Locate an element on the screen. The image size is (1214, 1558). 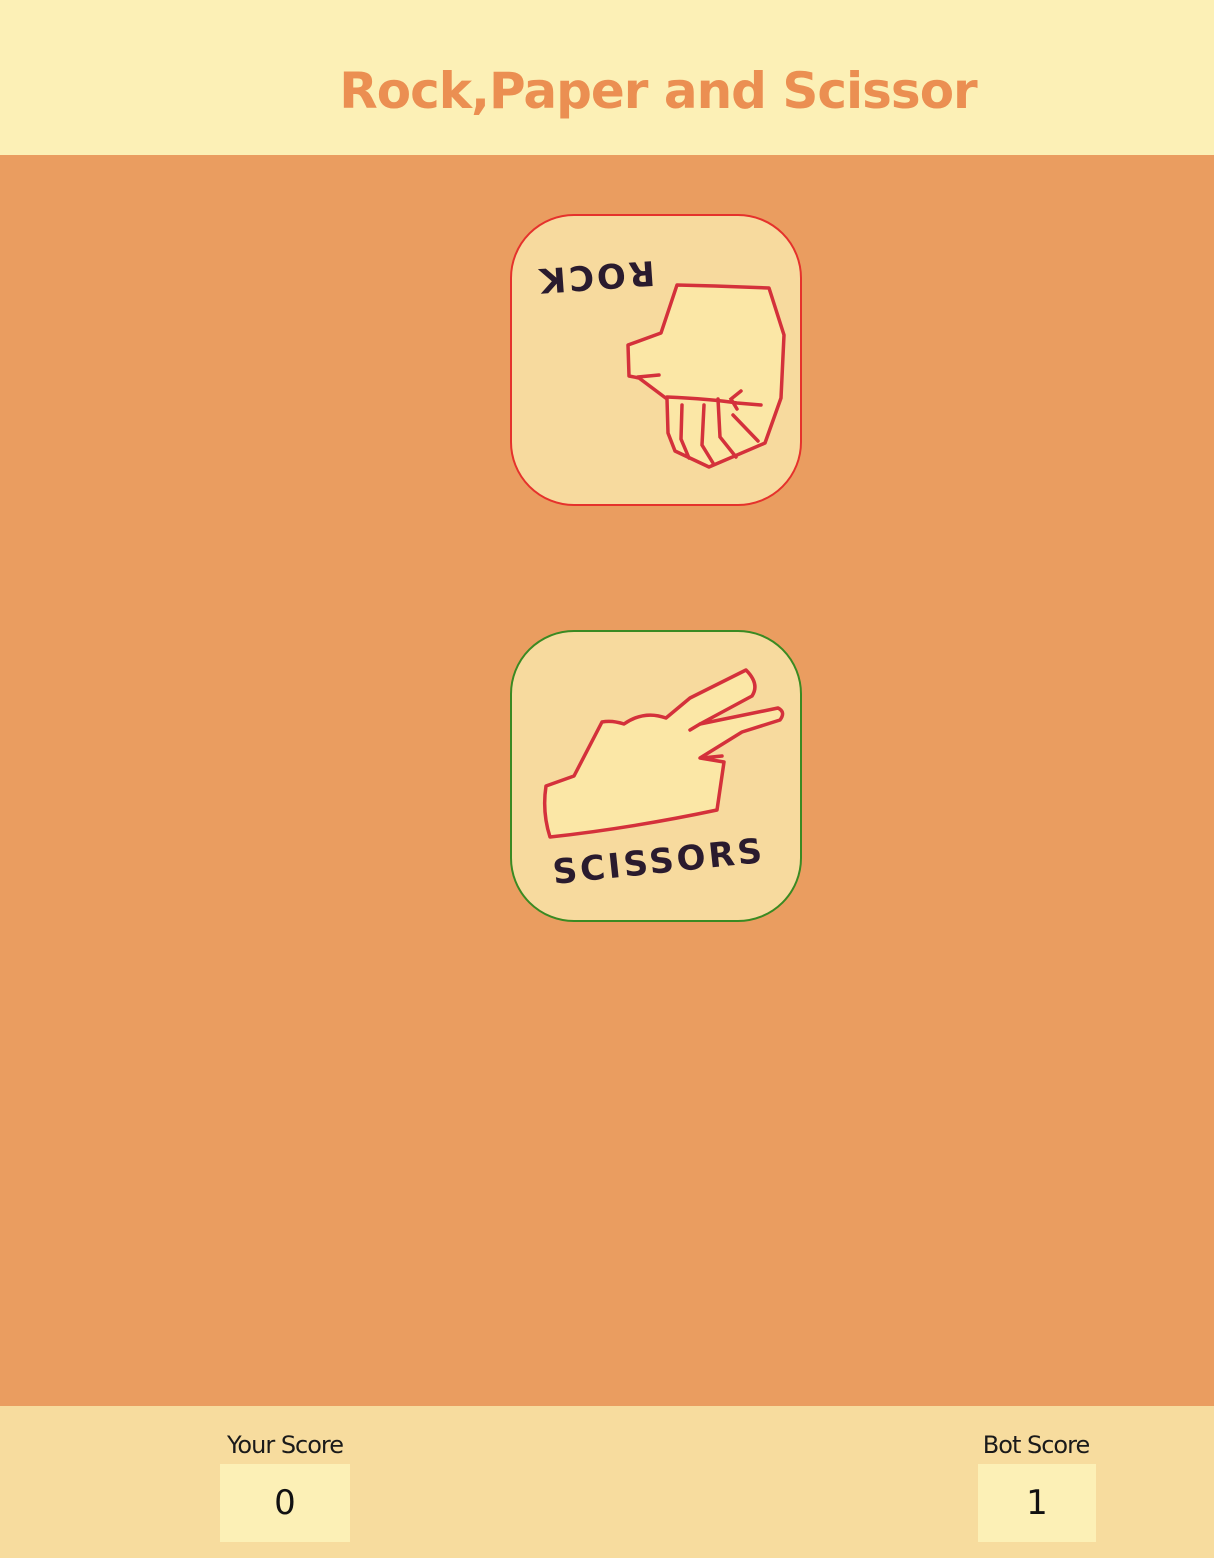
bot-choice-card: ROCK is located at coordinates (656, 360).